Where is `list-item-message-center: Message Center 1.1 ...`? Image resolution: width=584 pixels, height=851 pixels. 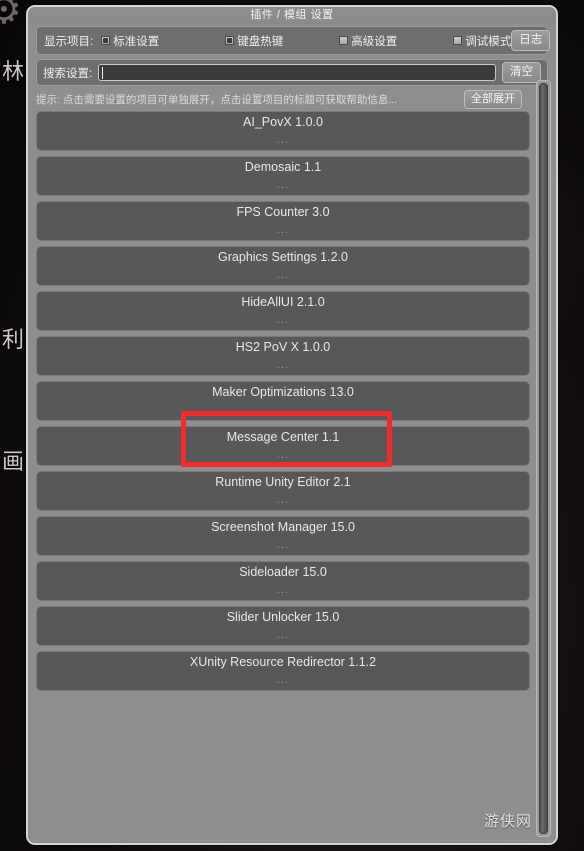
list-item-message-center: Message Center 1.1 ... is located at coordinates (283, 446).